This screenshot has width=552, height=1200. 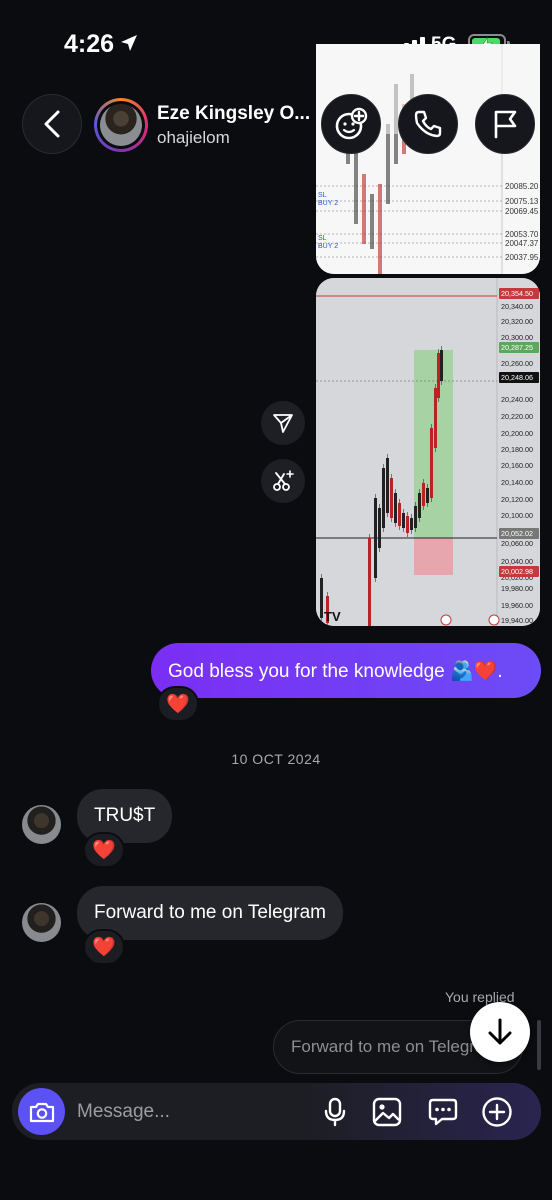 I want to click on report-button, so click(x=505, y=124).